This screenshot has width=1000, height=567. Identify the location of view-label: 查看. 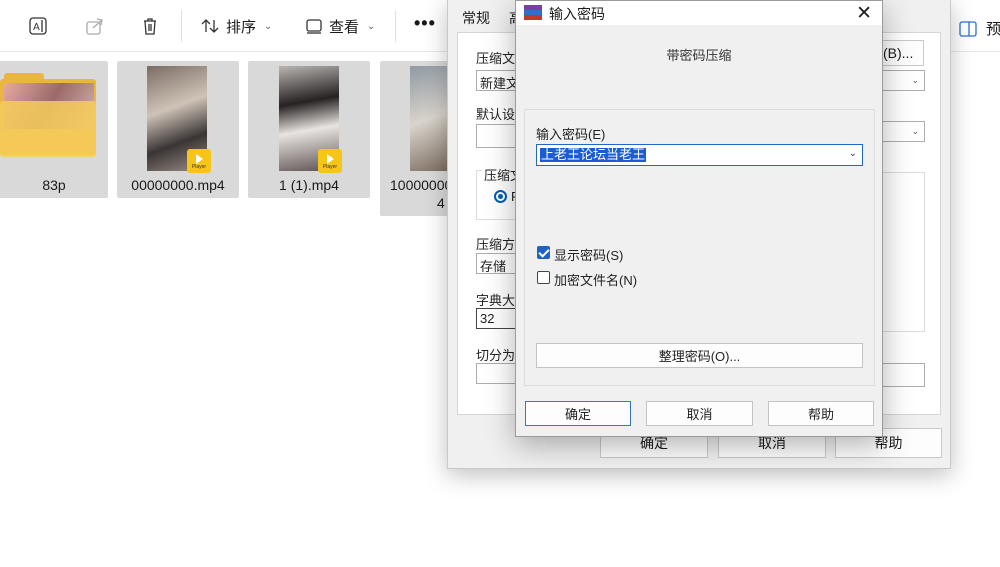
(344, 27).